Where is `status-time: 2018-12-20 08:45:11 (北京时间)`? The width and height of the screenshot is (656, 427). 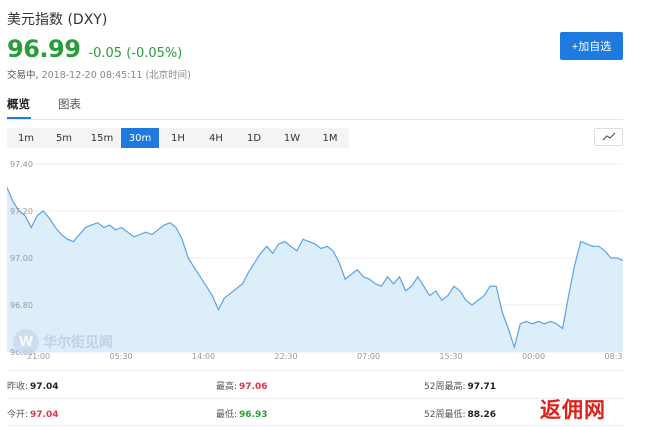
status-time: 2018-12-20 08:45:11 (北京时间) is located at coordinates (116, 75).